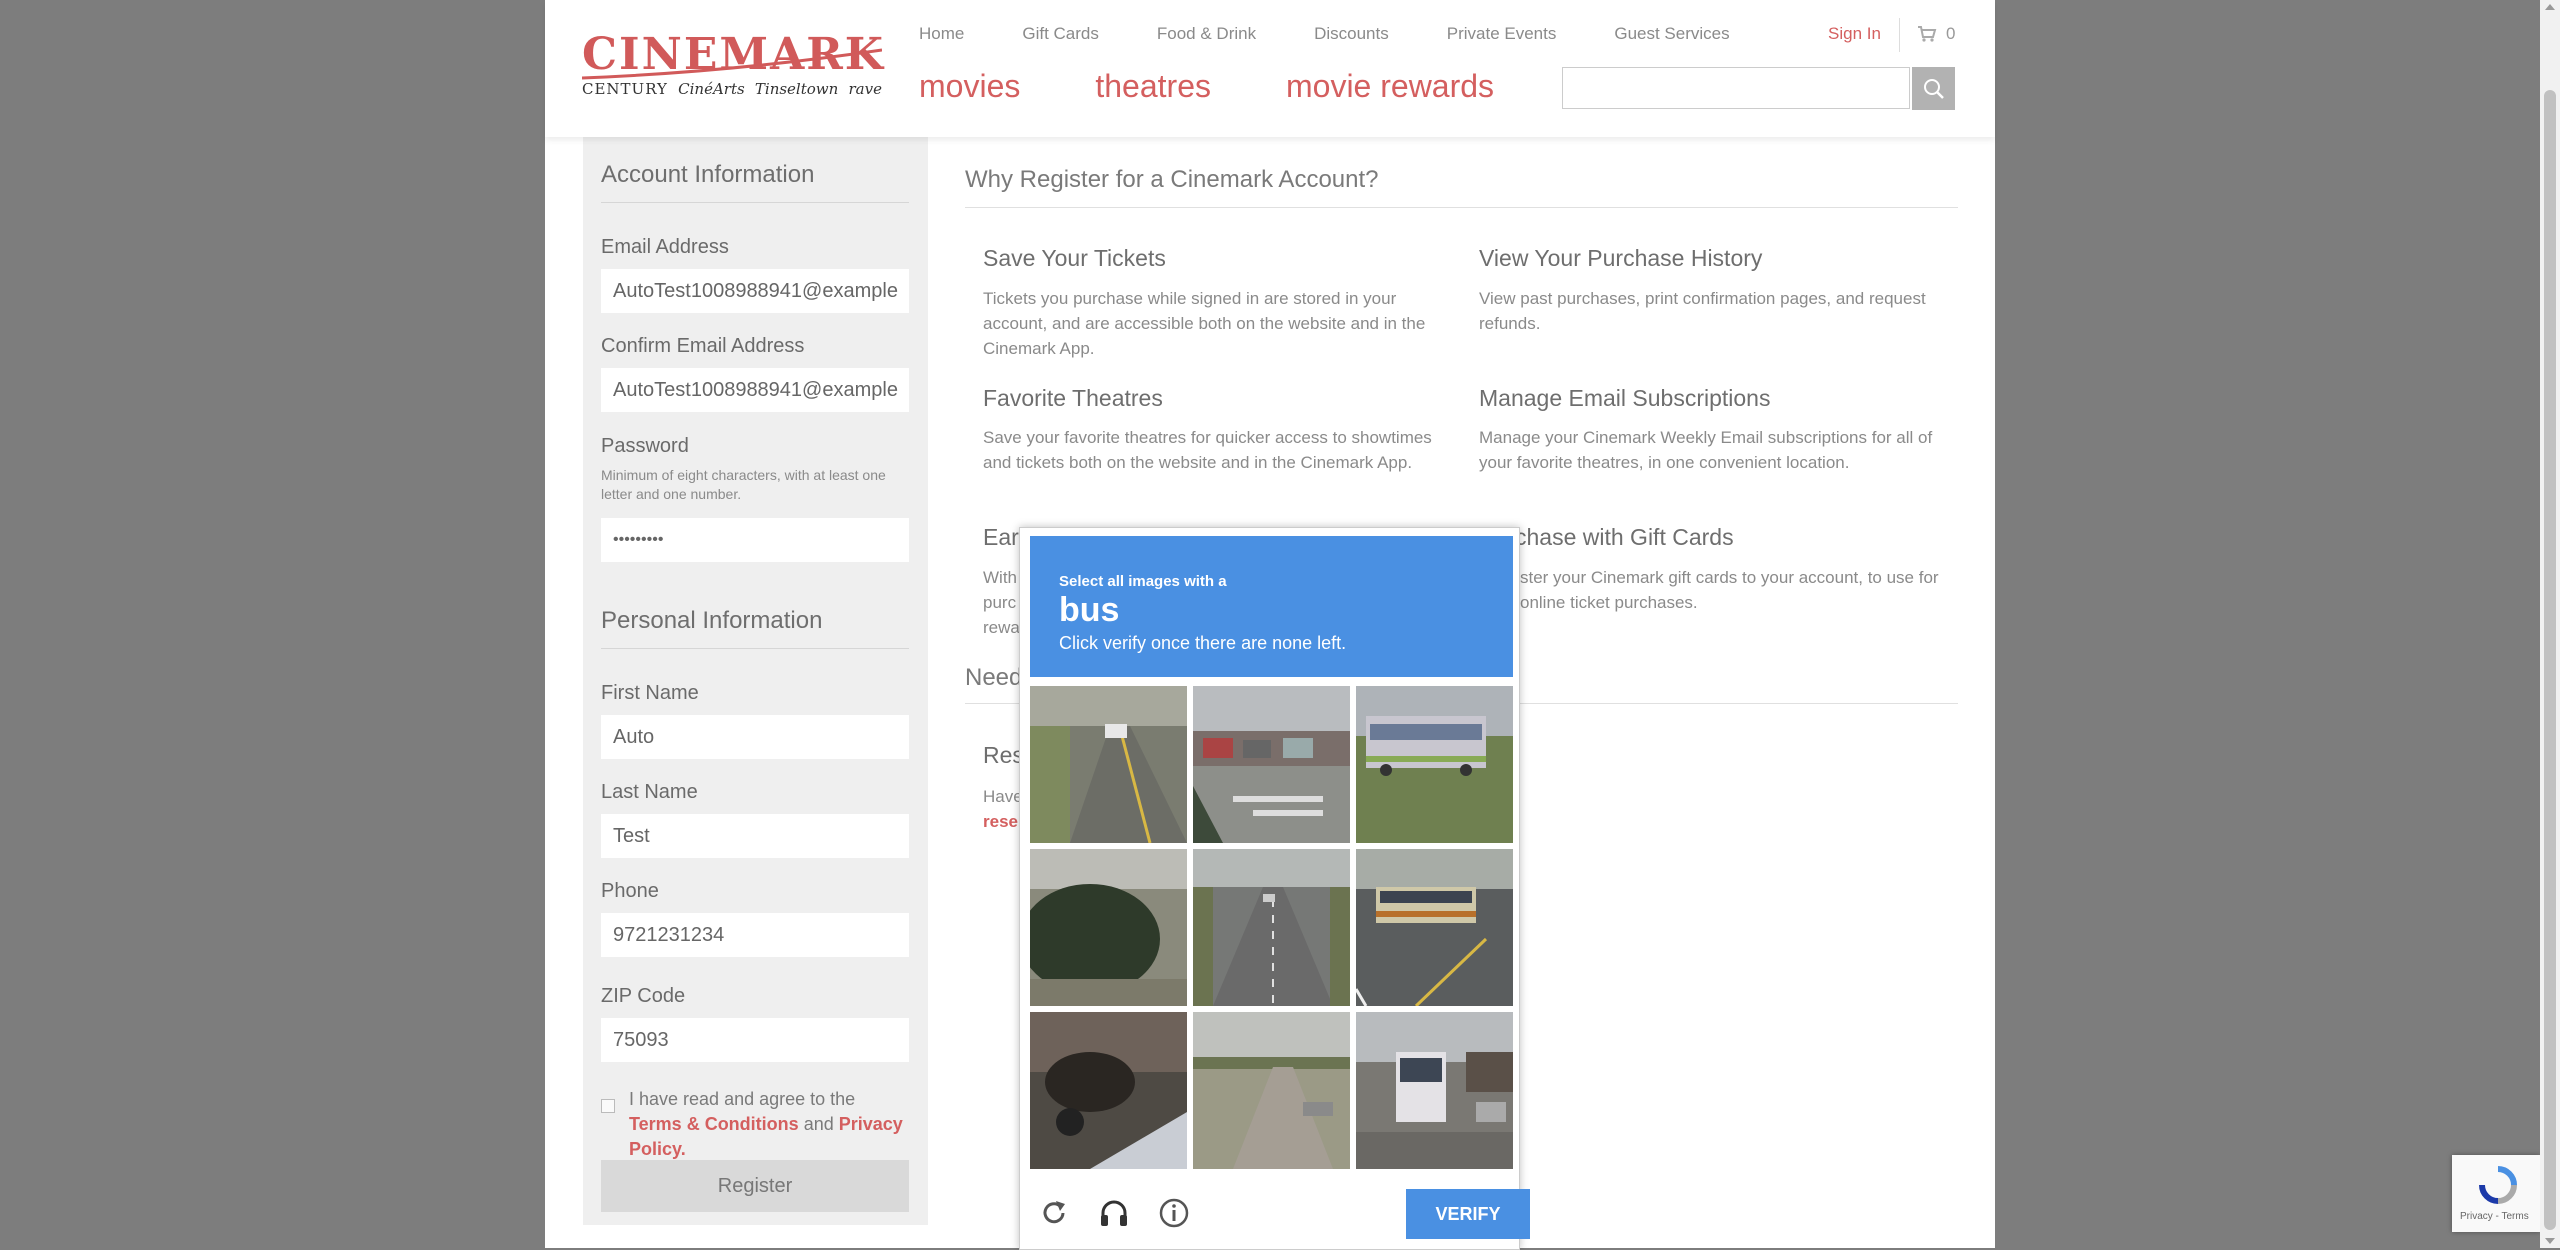  What do you see at coordinates (755, 390) in the screenshot?
I see `confirm-email-field: AutoTest1008988941@example` at bounding box center [755, 390].